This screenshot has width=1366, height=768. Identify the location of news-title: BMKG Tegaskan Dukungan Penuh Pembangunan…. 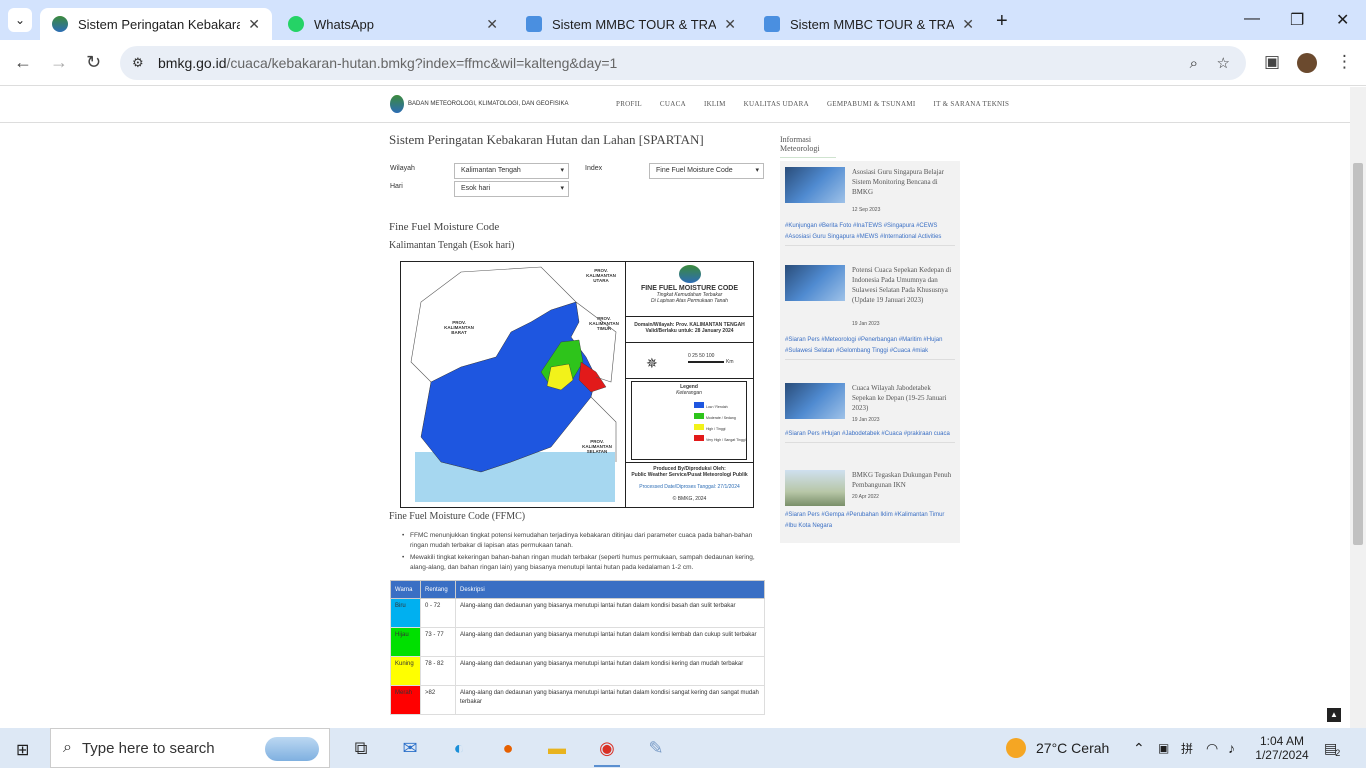
(902, 480).